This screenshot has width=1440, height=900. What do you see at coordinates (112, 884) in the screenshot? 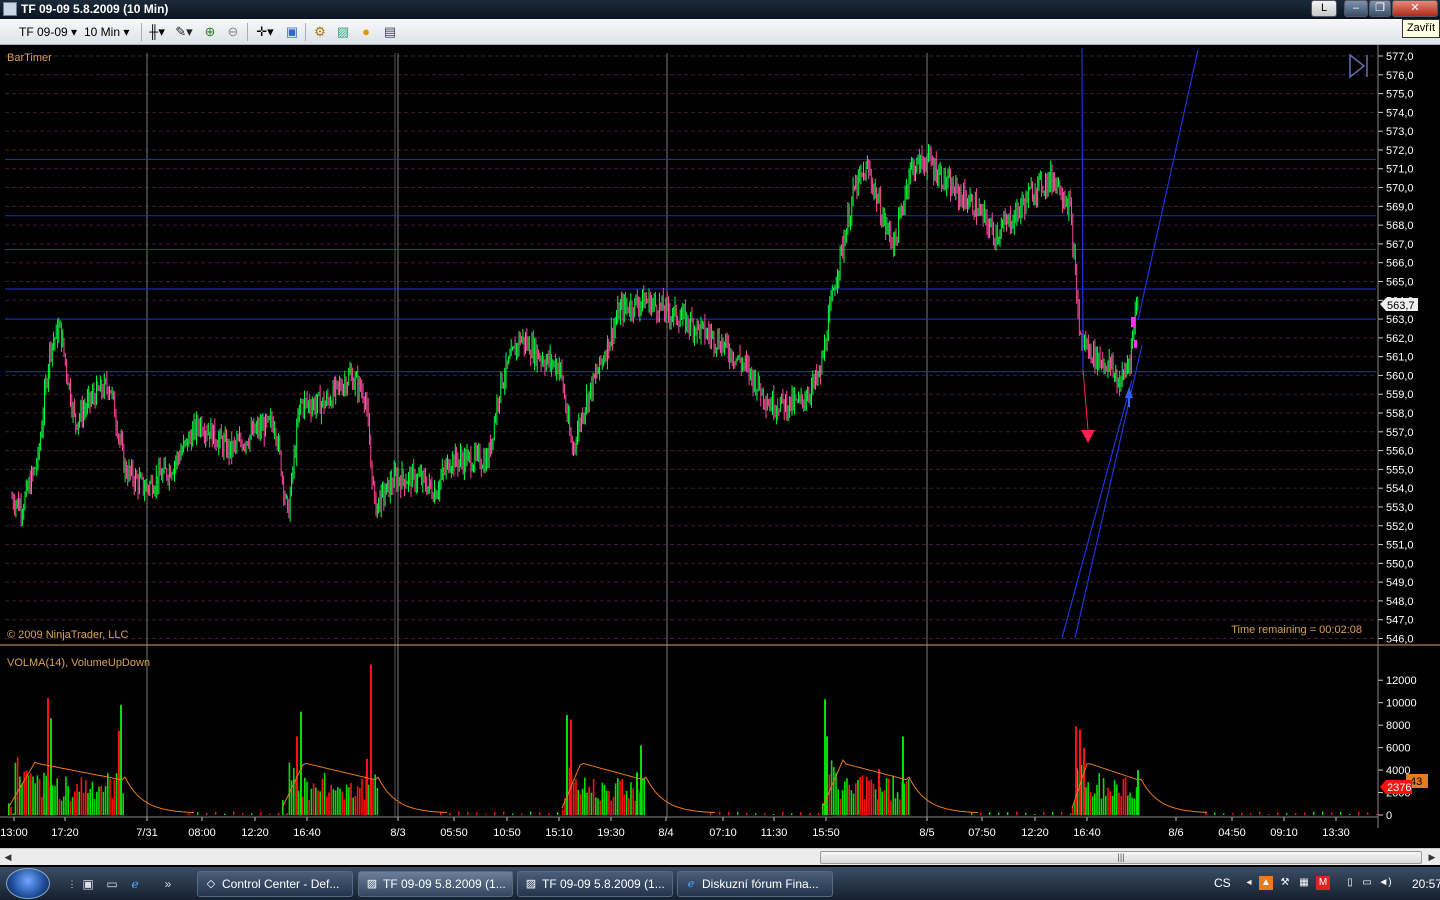
I see `media-icon: ▭` at bounding box center [112, 884].